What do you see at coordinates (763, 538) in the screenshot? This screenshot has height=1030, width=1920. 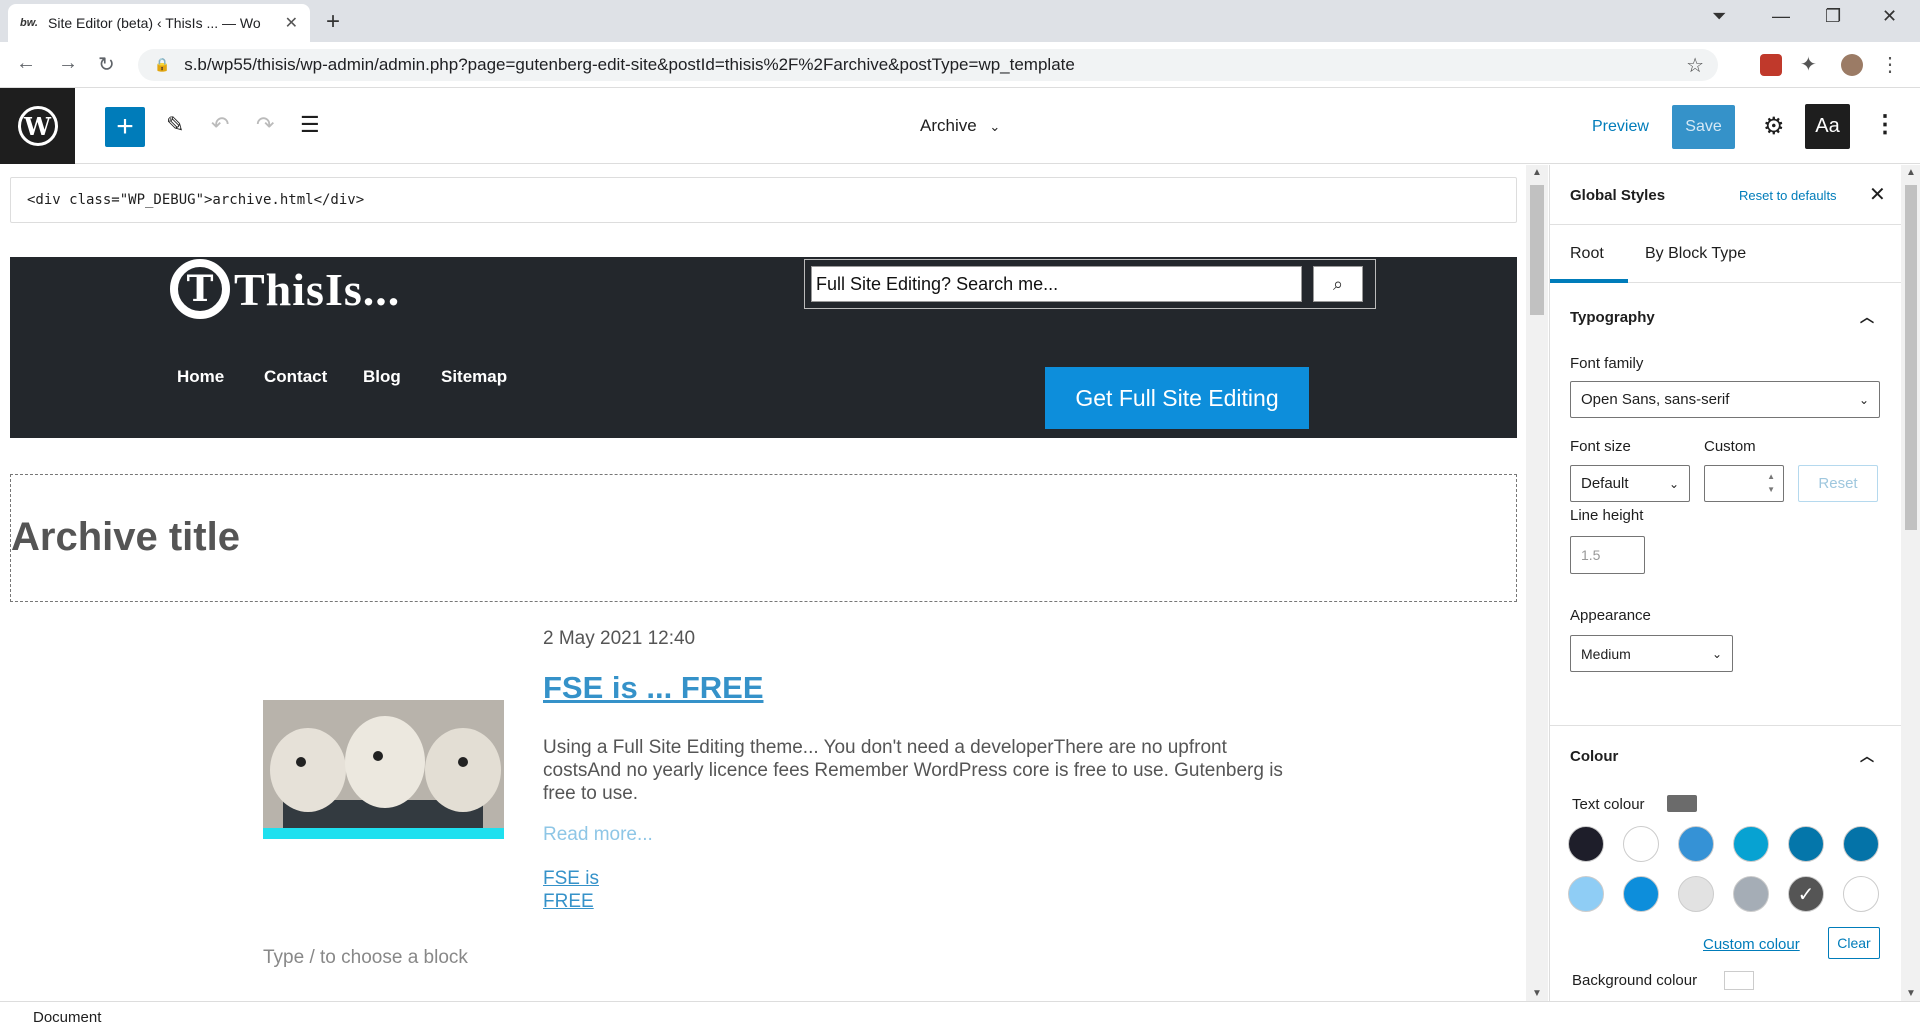 I see `archive-title-block: Archive title` at bounding box center [763, 538].